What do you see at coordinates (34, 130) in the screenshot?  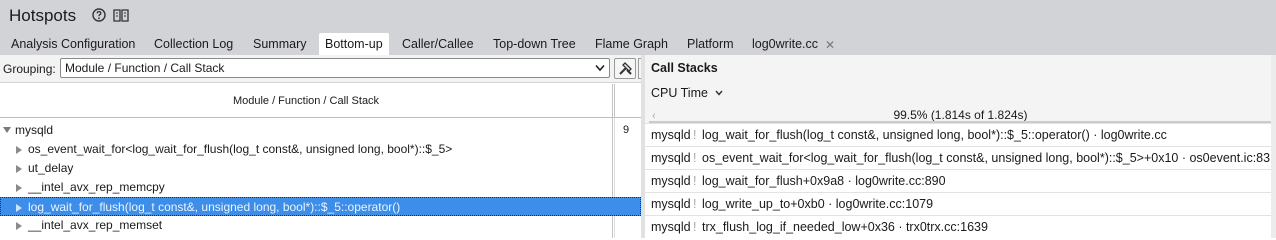 I see `row-label: mysqld` at bounding box center [34, 130].